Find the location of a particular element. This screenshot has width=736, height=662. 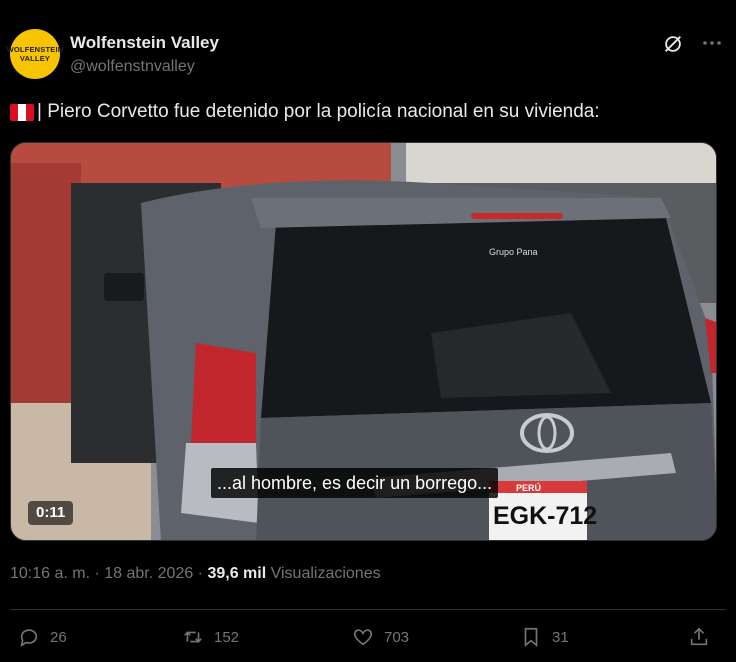

like-count: 703 is located at coordinates (397, 637).